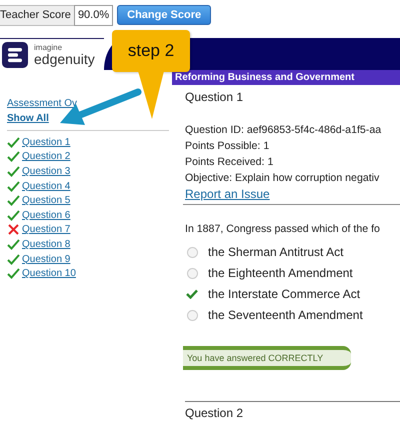  Describe the element at coordinates (49, 48) in the screenshot. I see `logo-tagline: imagine` at that location.